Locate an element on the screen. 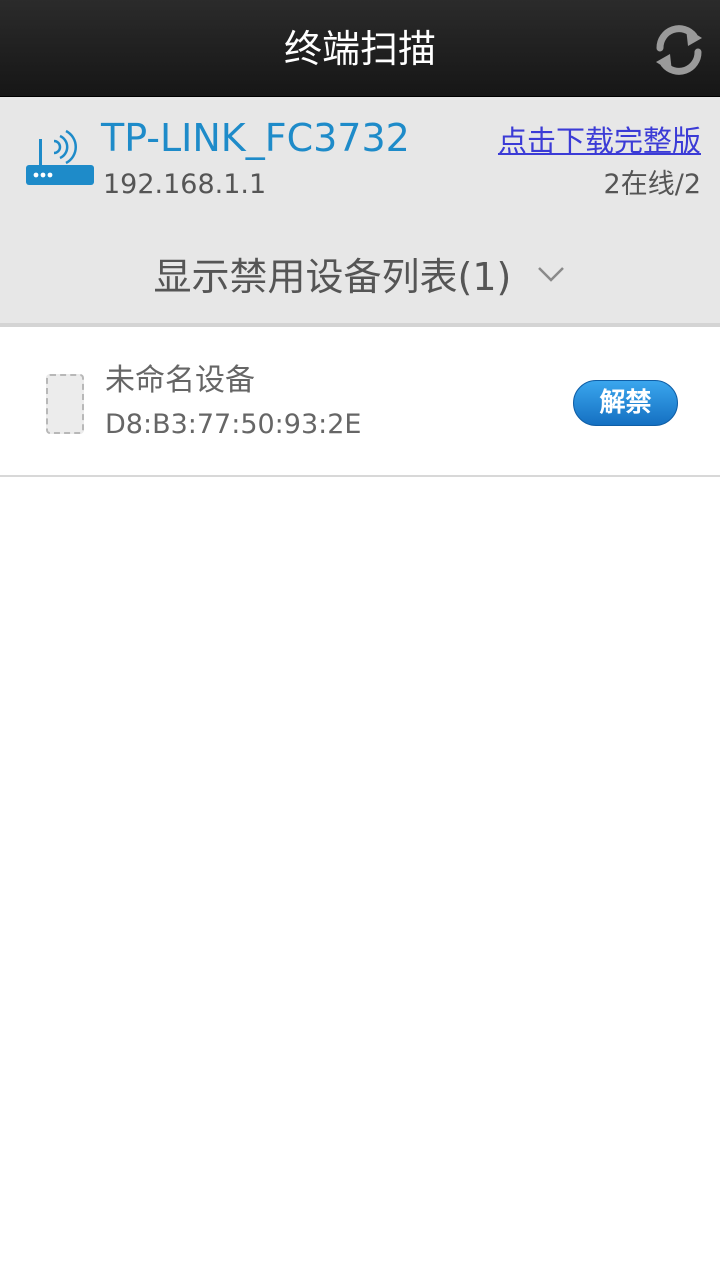 The width and height of the screenshot is (720, 1280). router-ip: 192.168.1.1 is located at coordinates (185, 184).